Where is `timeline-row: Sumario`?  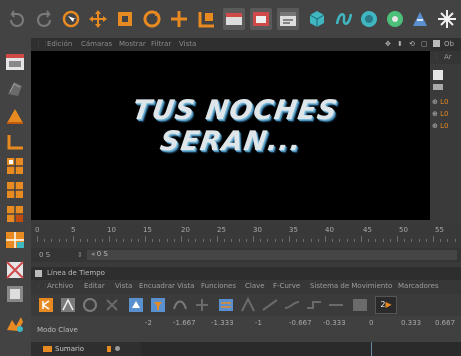
timeline-row: Sumario is located at coordinates (246, 349).